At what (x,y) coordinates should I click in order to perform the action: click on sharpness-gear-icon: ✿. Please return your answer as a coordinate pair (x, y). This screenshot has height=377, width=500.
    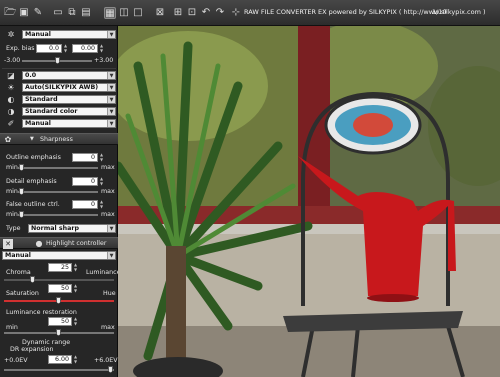
    Looking at the image, I should click on (8, 139).